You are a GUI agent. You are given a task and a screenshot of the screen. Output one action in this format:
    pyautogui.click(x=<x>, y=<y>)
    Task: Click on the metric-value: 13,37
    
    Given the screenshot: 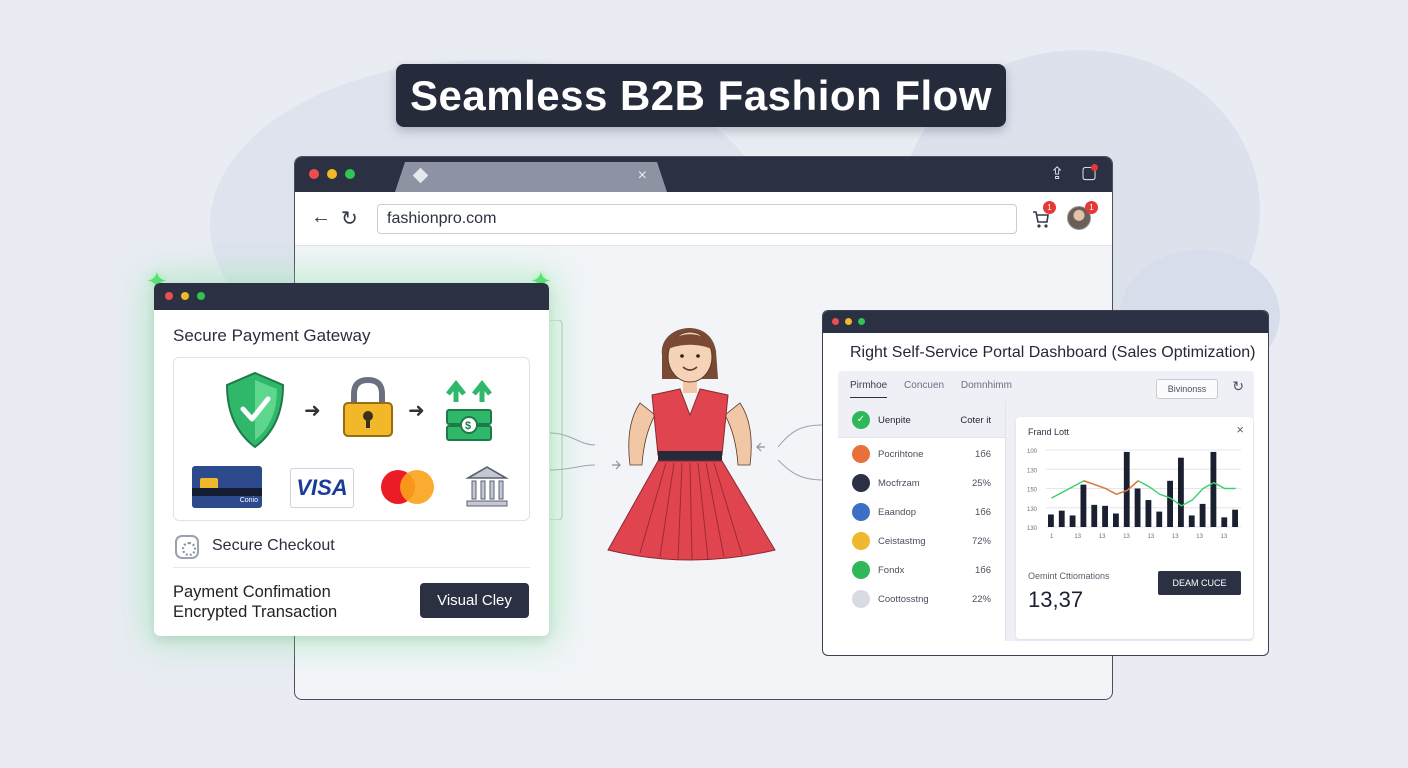 What is the action you would take?
    pyautogui.click(x=1056, y=599)
    